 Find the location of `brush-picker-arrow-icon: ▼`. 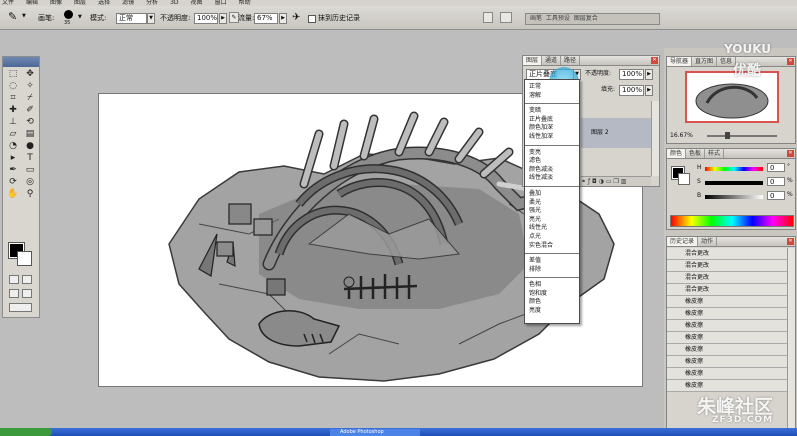

brush-picker-arrow-icon: ▼ is located at coordinates (80, 17).